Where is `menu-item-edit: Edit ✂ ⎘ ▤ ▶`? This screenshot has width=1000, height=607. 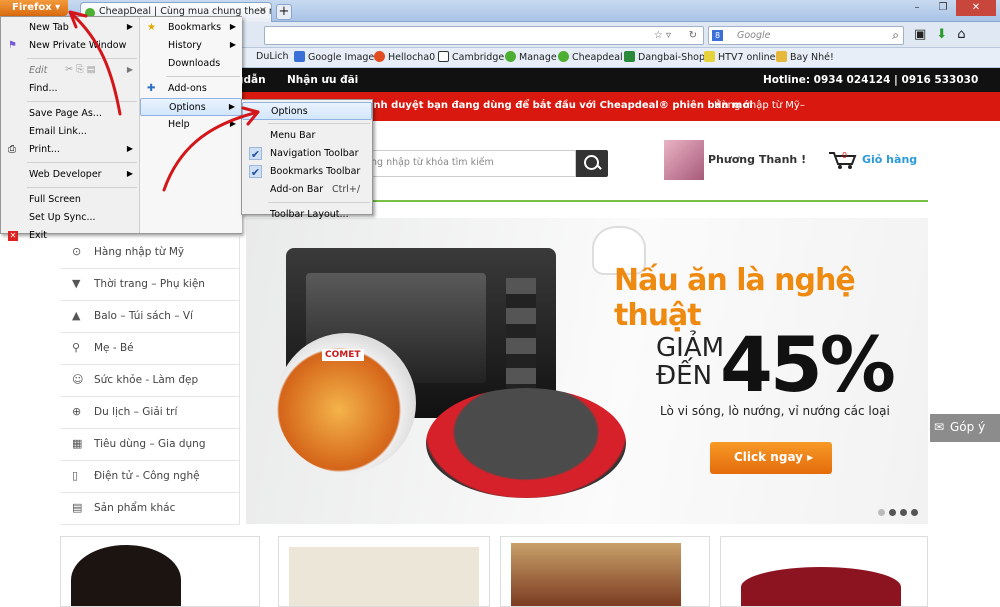
menu-item-edit: Edit ✂ ⎘ ▤ ▶ is located at coordinates (70, 71).